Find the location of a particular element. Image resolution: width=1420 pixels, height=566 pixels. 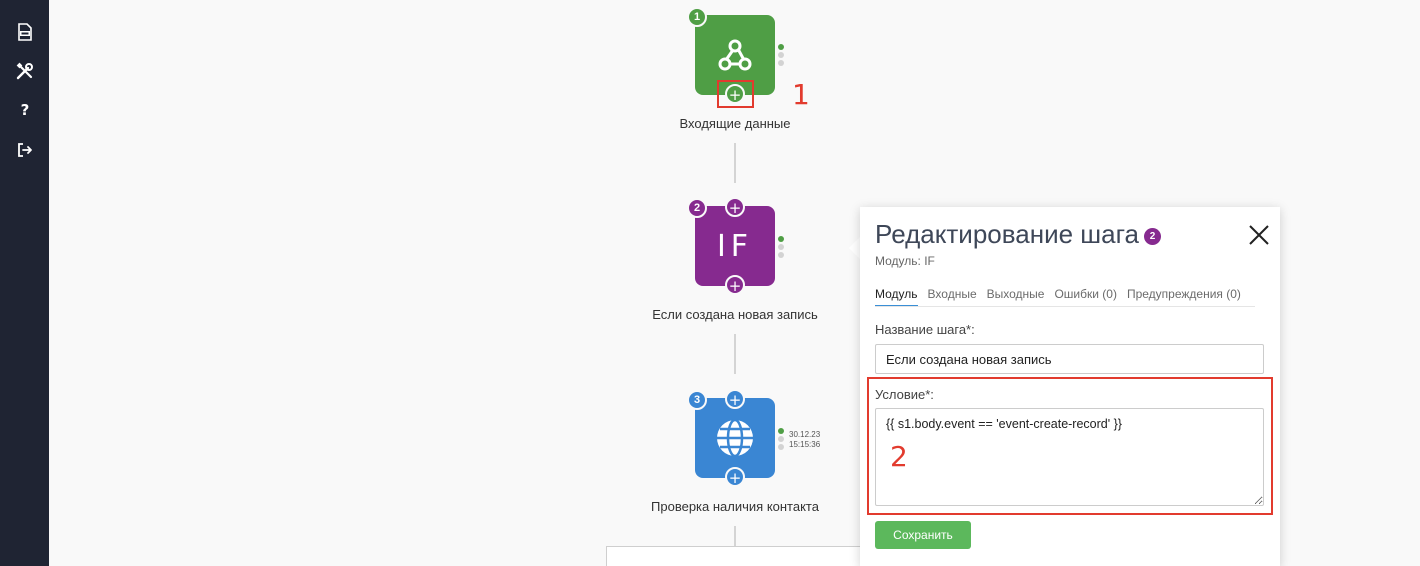

log-file-icon is located at coordinates (25, 32).